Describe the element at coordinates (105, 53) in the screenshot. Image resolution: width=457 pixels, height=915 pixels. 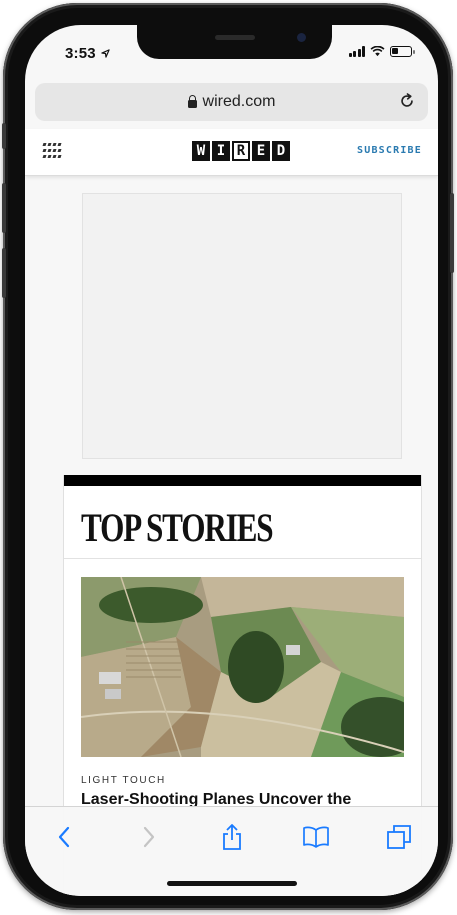
I see `location-arrow-icon` at that location.